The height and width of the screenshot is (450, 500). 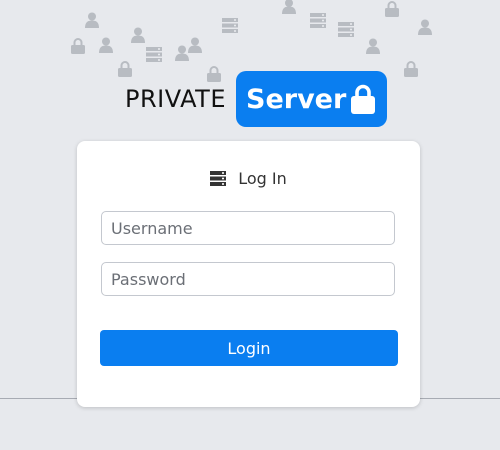 What do you see at coordinates (218, 178) in the screenshot?
I see `server-stack-icon` at bounding box center [218, 178].